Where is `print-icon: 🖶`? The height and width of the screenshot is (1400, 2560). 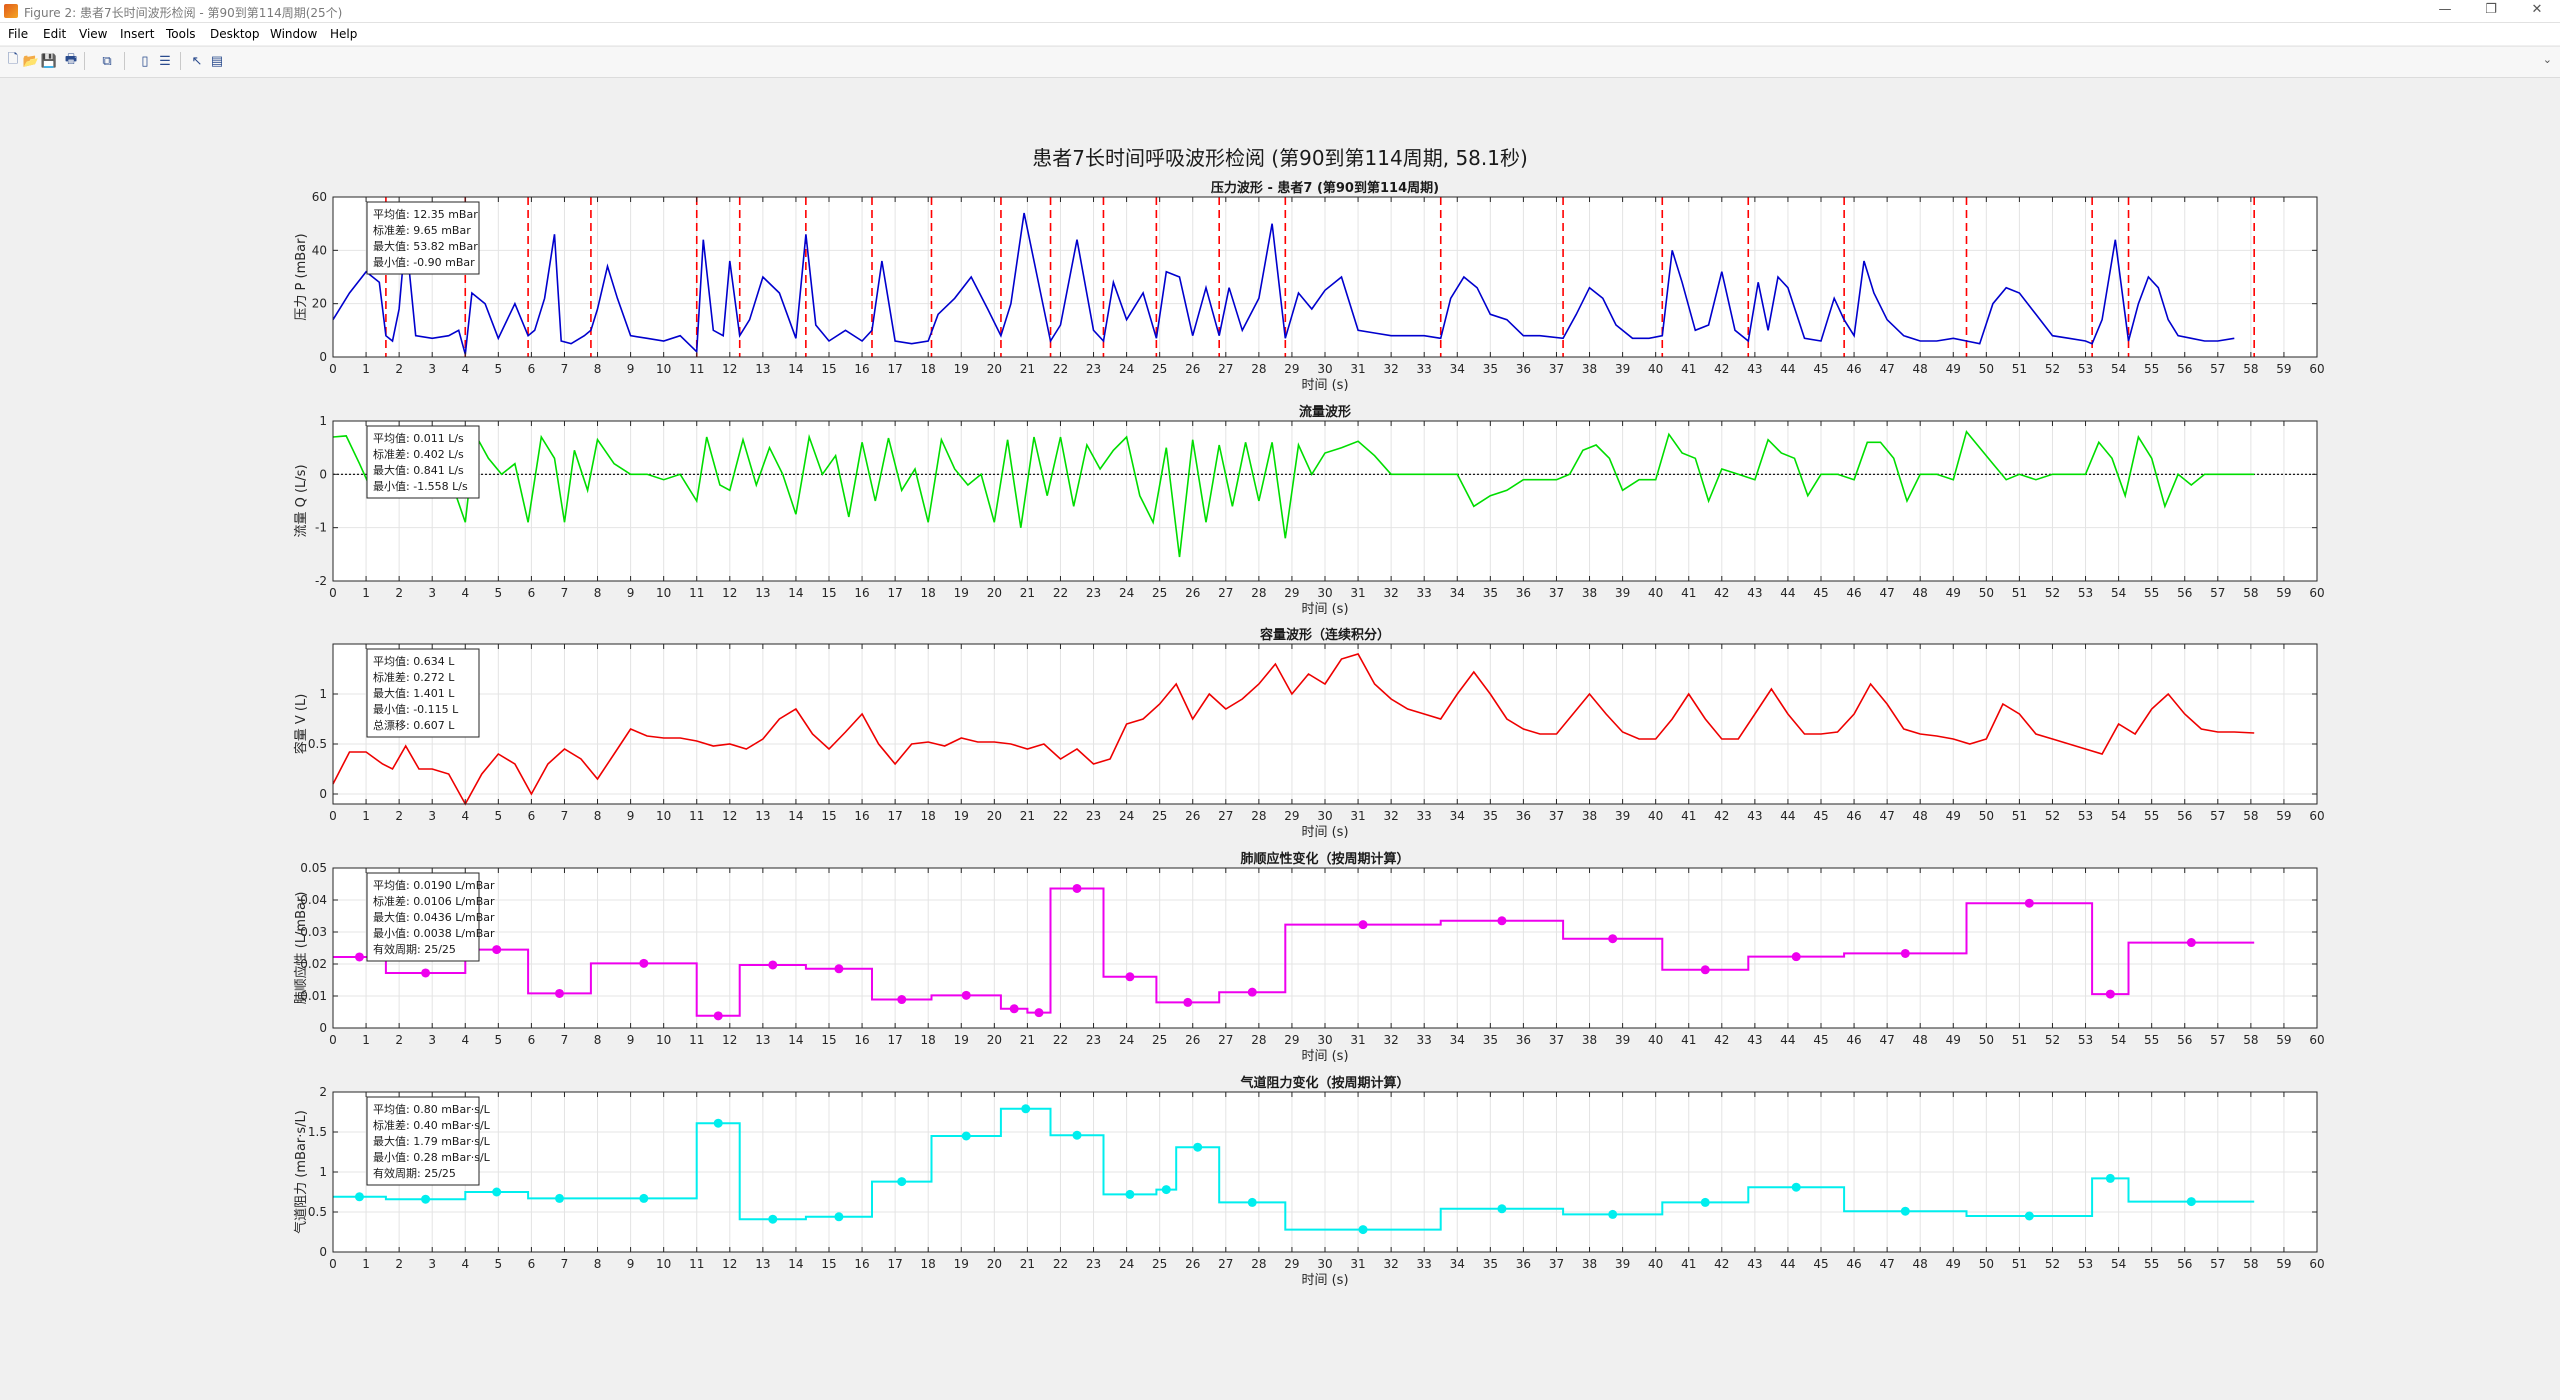 print-icon: 🖶 is located at coordinates (71, 60).